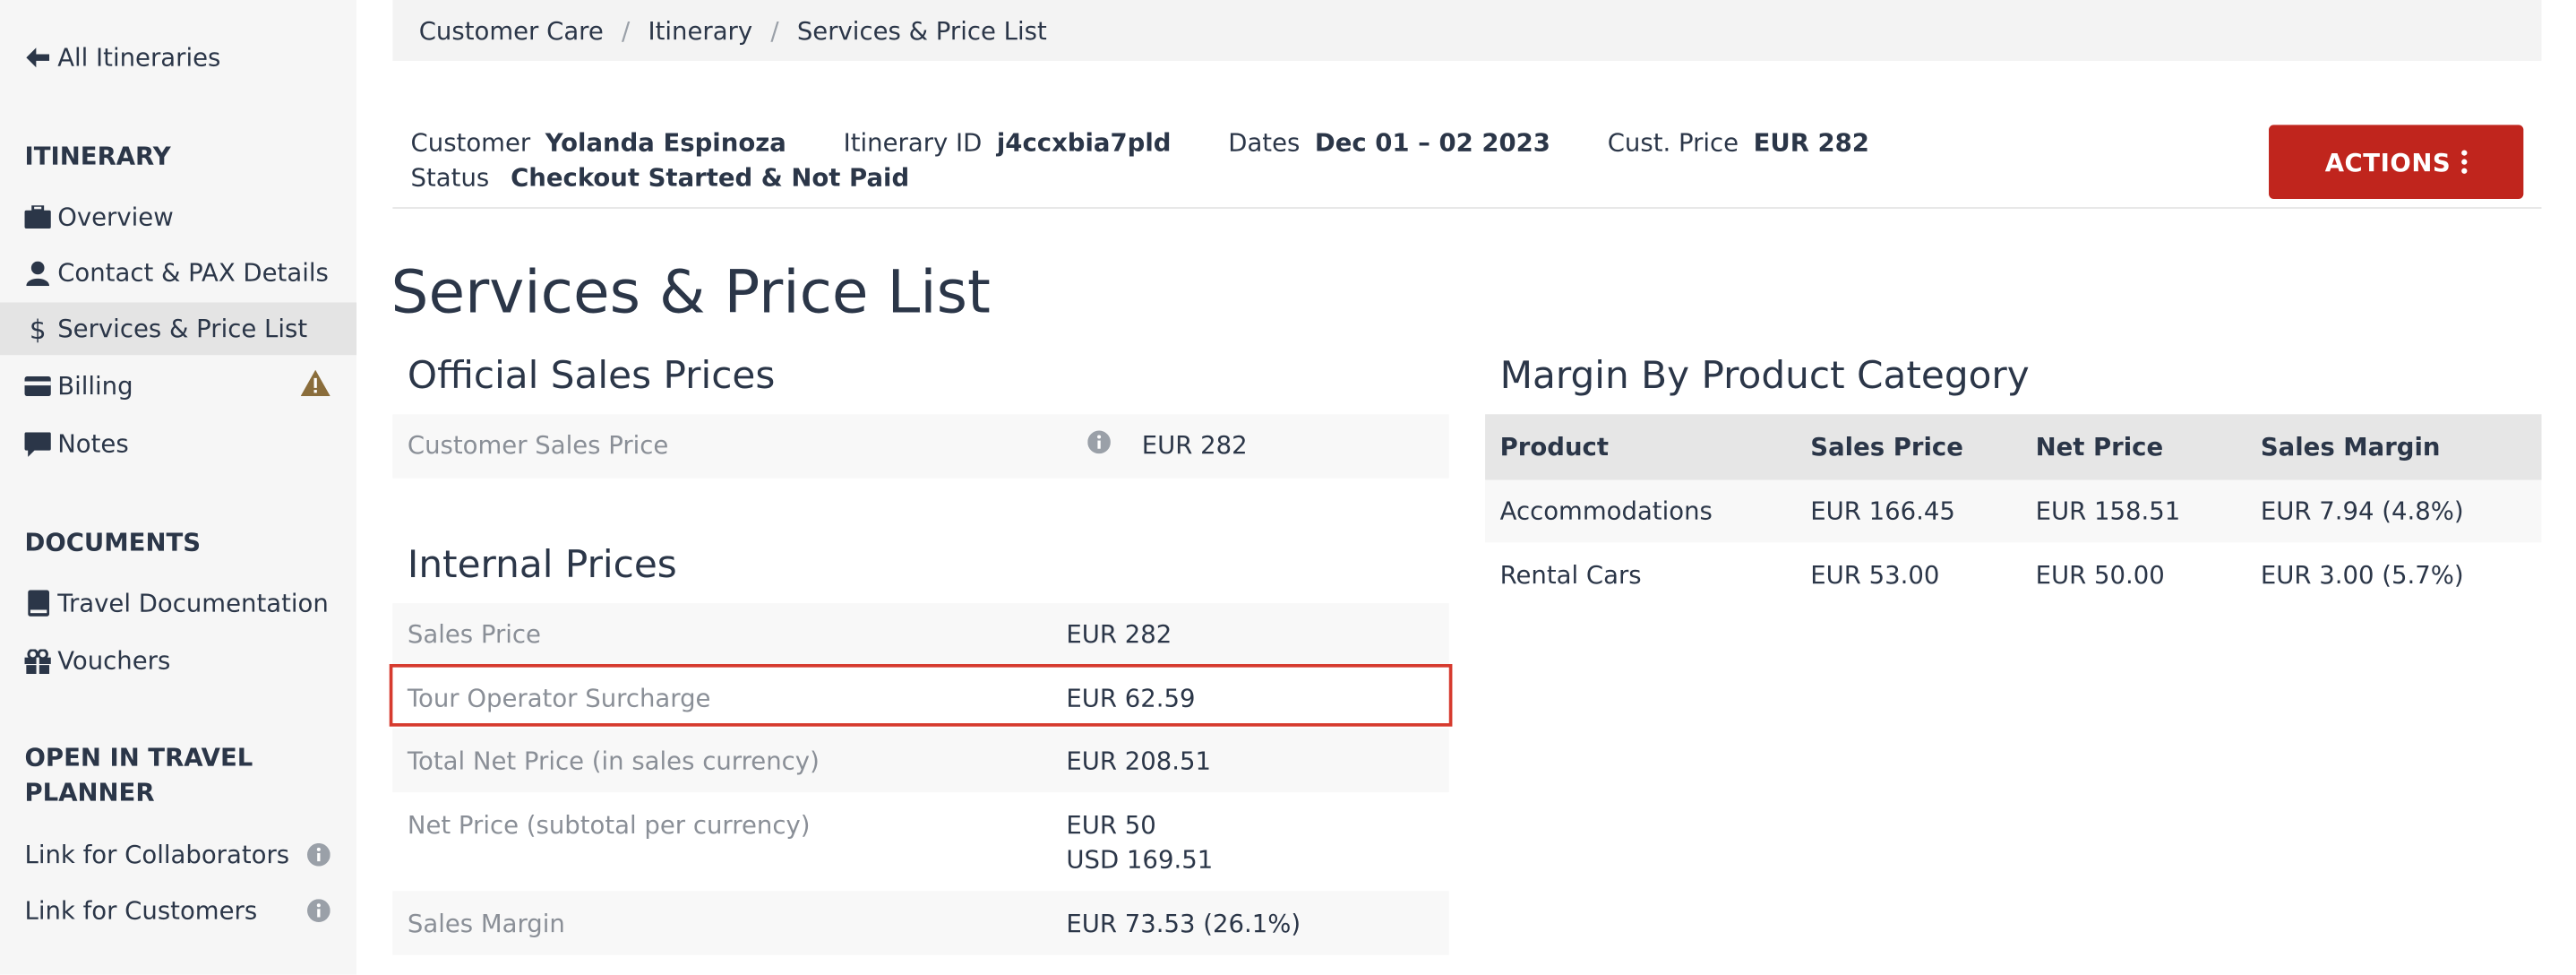 The image size is (2576, 975). I want to click on sidebar-item-link-collaborators: Link for Collaborators, so click(178, 854).